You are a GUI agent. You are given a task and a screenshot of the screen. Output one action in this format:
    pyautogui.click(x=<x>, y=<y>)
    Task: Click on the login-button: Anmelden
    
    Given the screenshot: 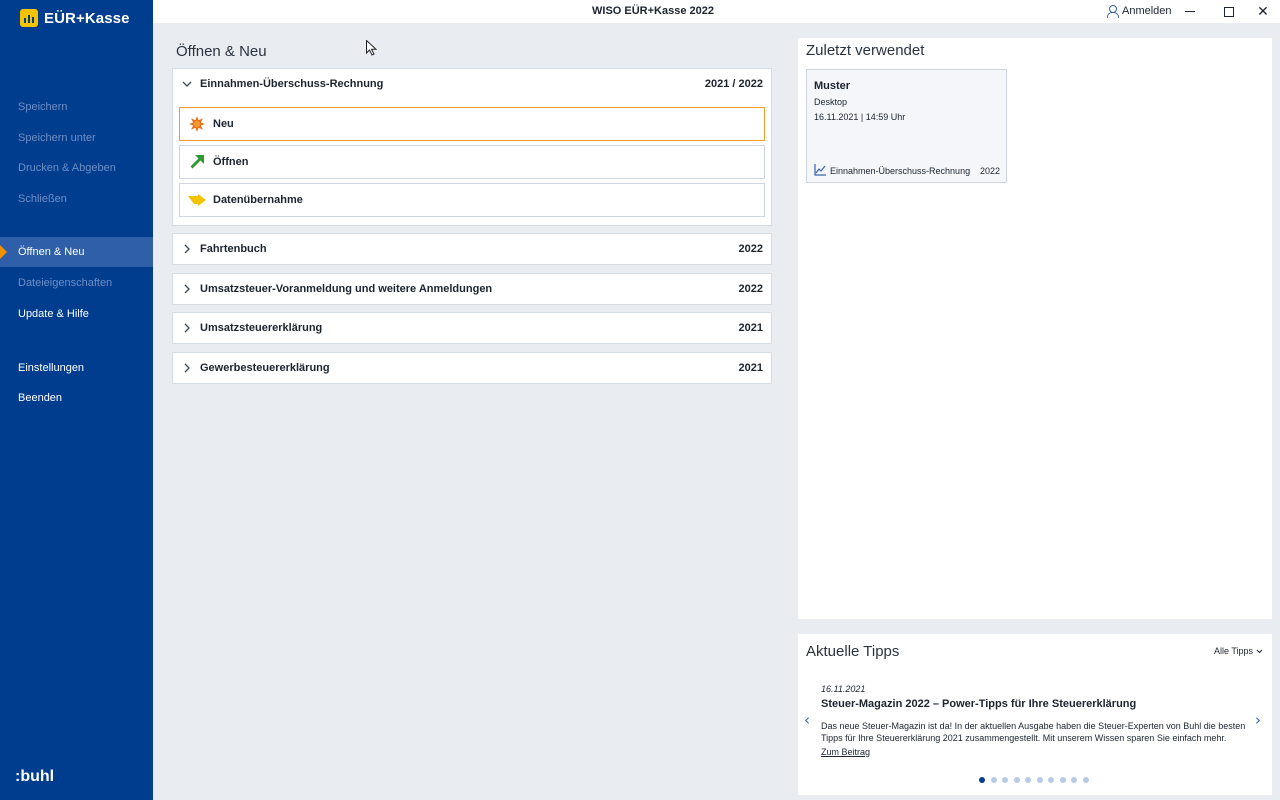 What is the action you would take?
    pyautogui.click(x=1139, y=11)
    